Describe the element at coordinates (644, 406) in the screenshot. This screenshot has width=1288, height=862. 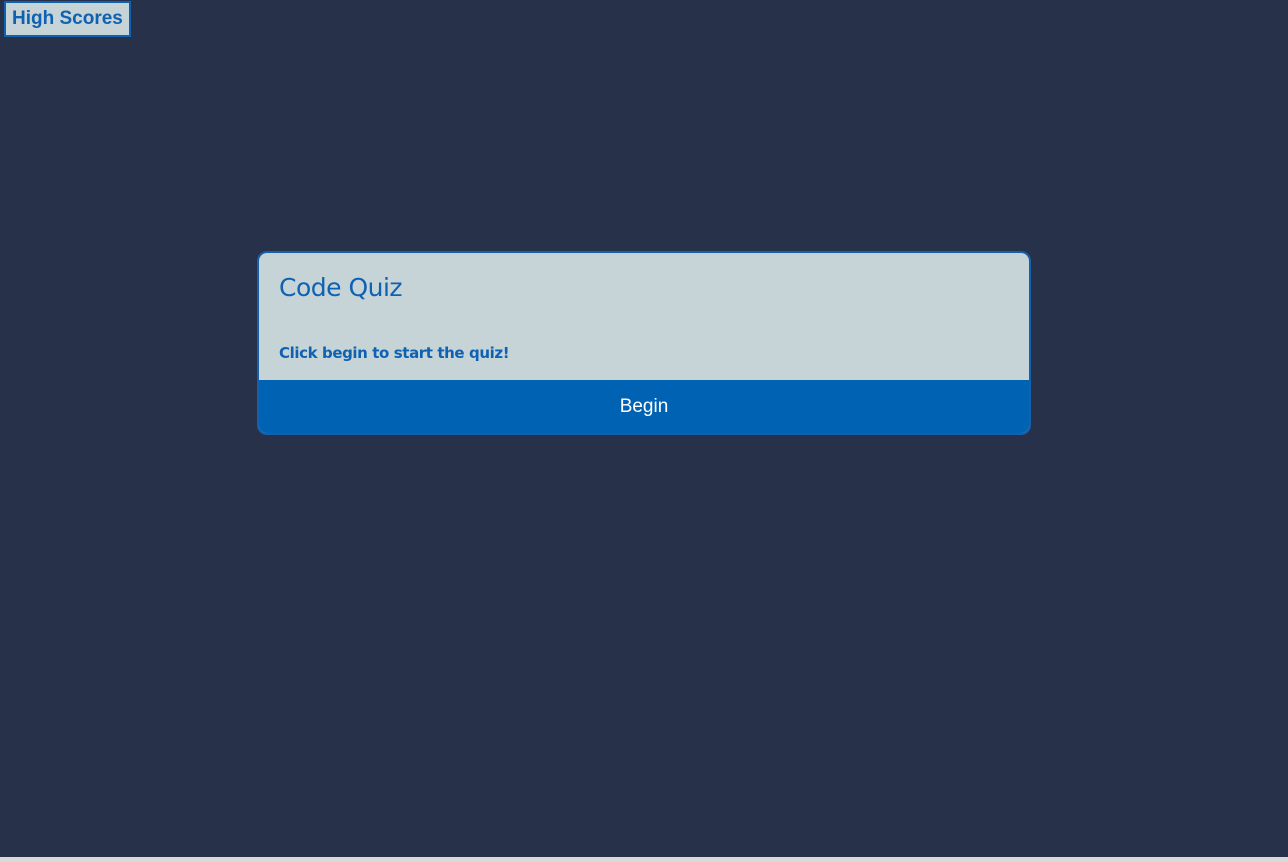
I see `begin-button: Begin` at that location.